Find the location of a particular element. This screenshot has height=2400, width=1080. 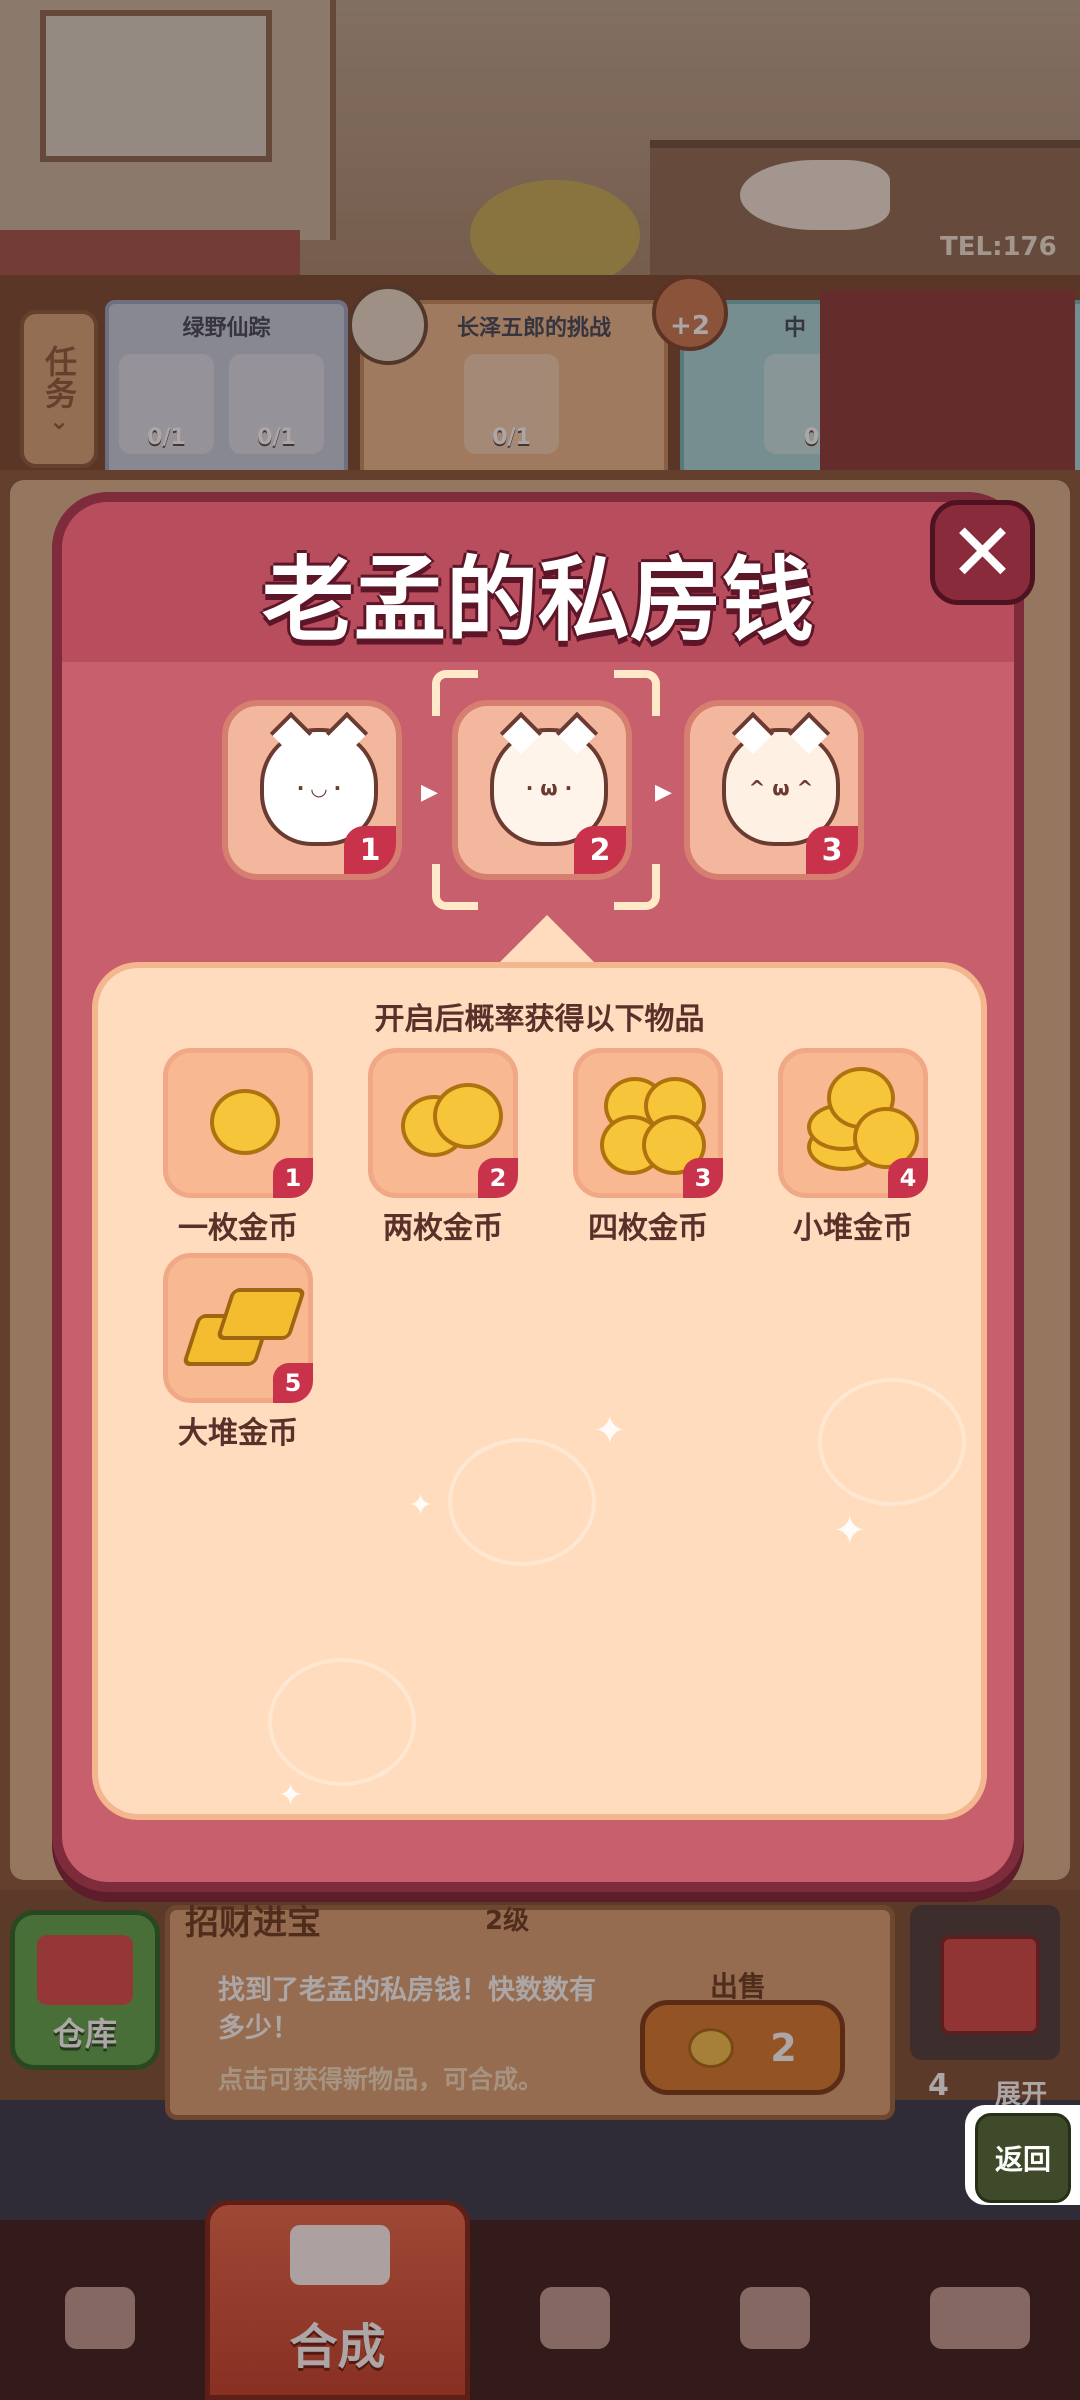

drop-item-5: 5 大堆金币 is located at coordinates (238, 1352).